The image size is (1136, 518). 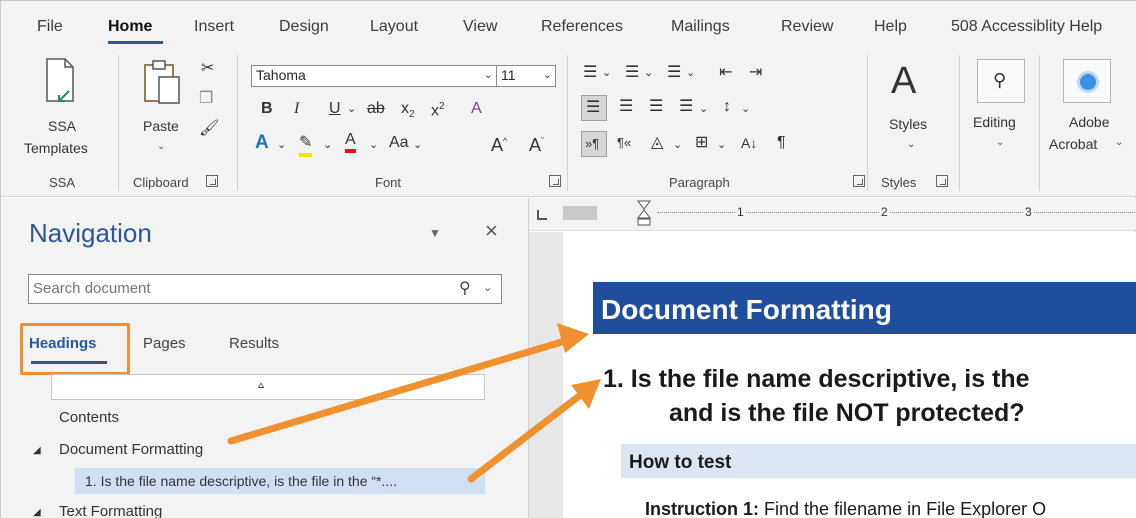 What do you see at coordinates (62, 126) in the screenshot?
I see `ssa-templates-line1: SSA` at bounding box center [62, 126].